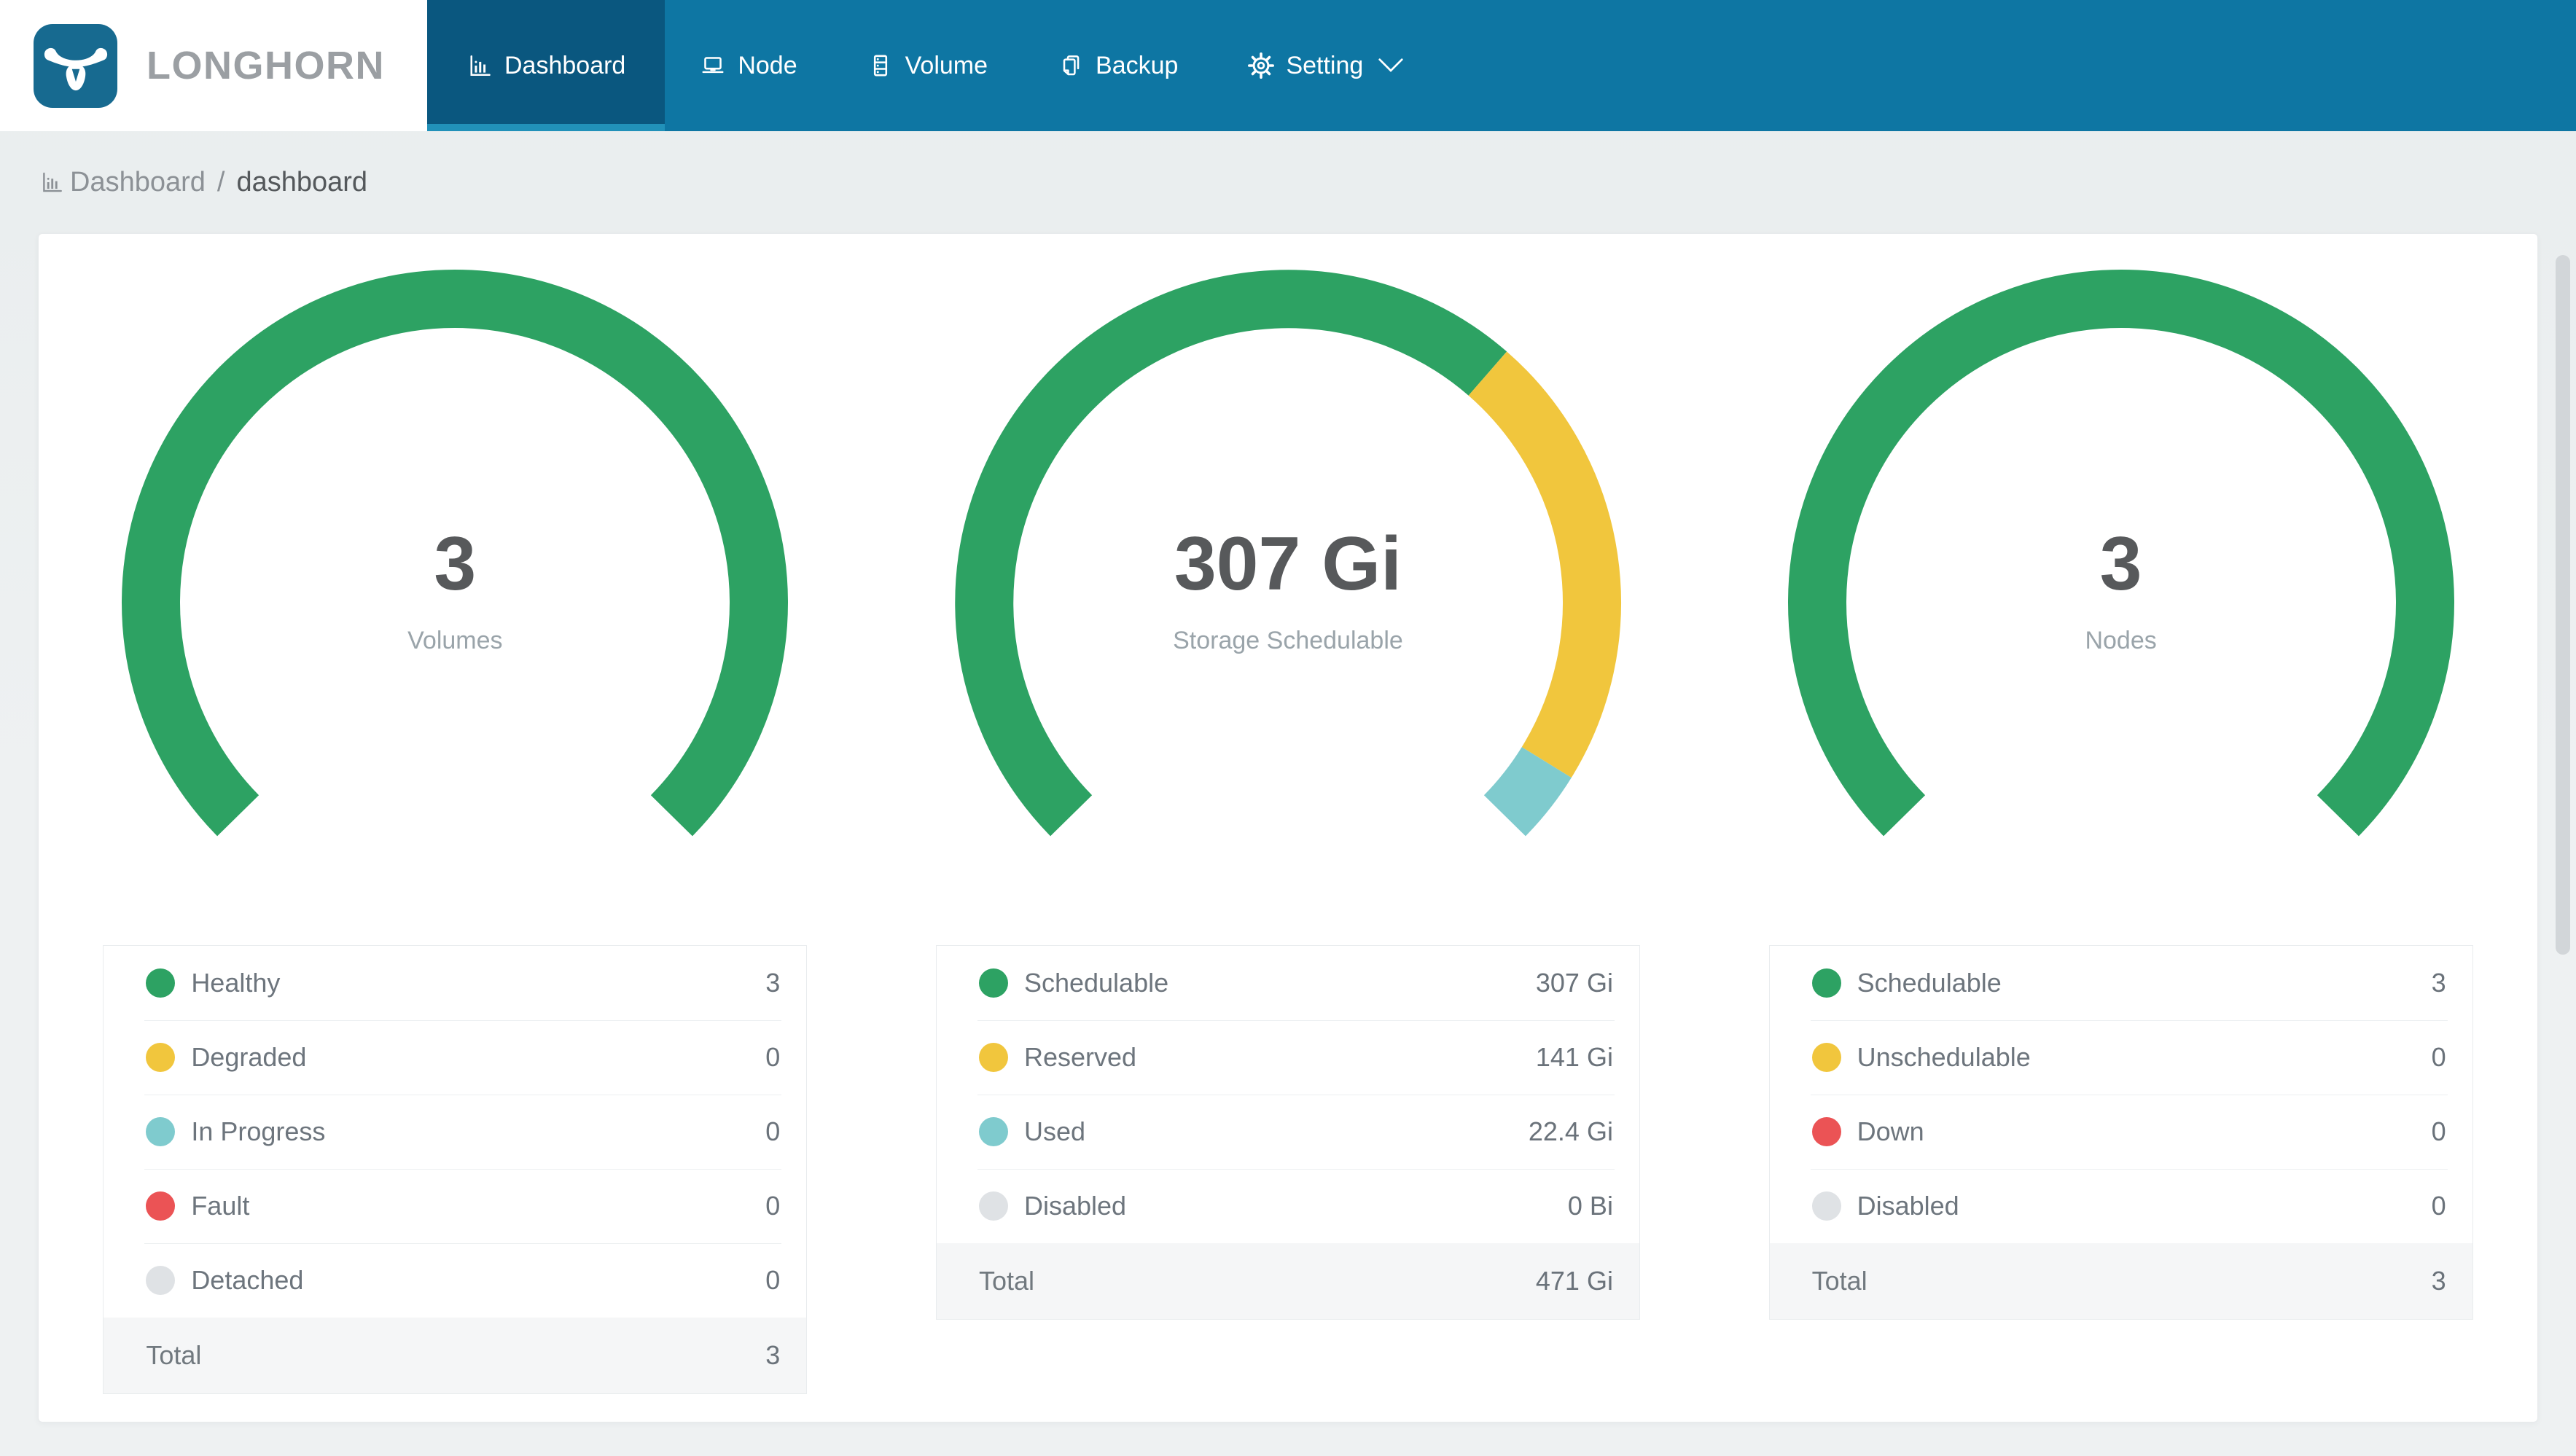 This screenshot has height=1456, width=2576. Describe the element at coordinates (249, 1057) in the screenshot. I see `legend-label: Degraded` at that location.